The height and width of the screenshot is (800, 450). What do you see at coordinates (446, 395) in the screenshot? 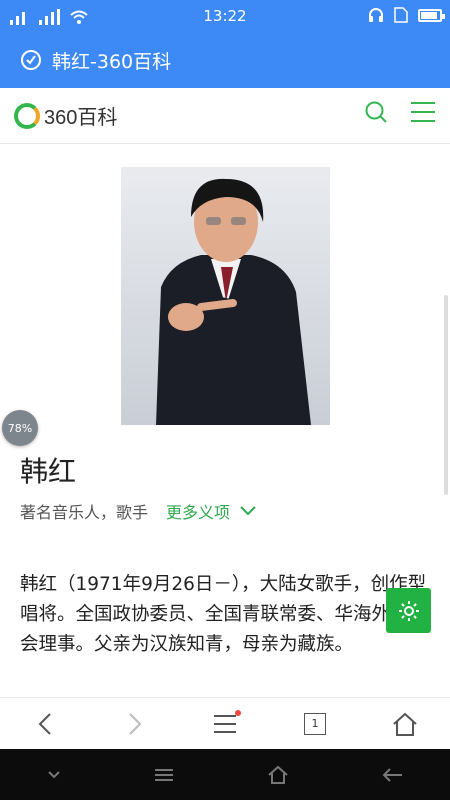
I see `scrollbar` at bounding box center [446, 395].